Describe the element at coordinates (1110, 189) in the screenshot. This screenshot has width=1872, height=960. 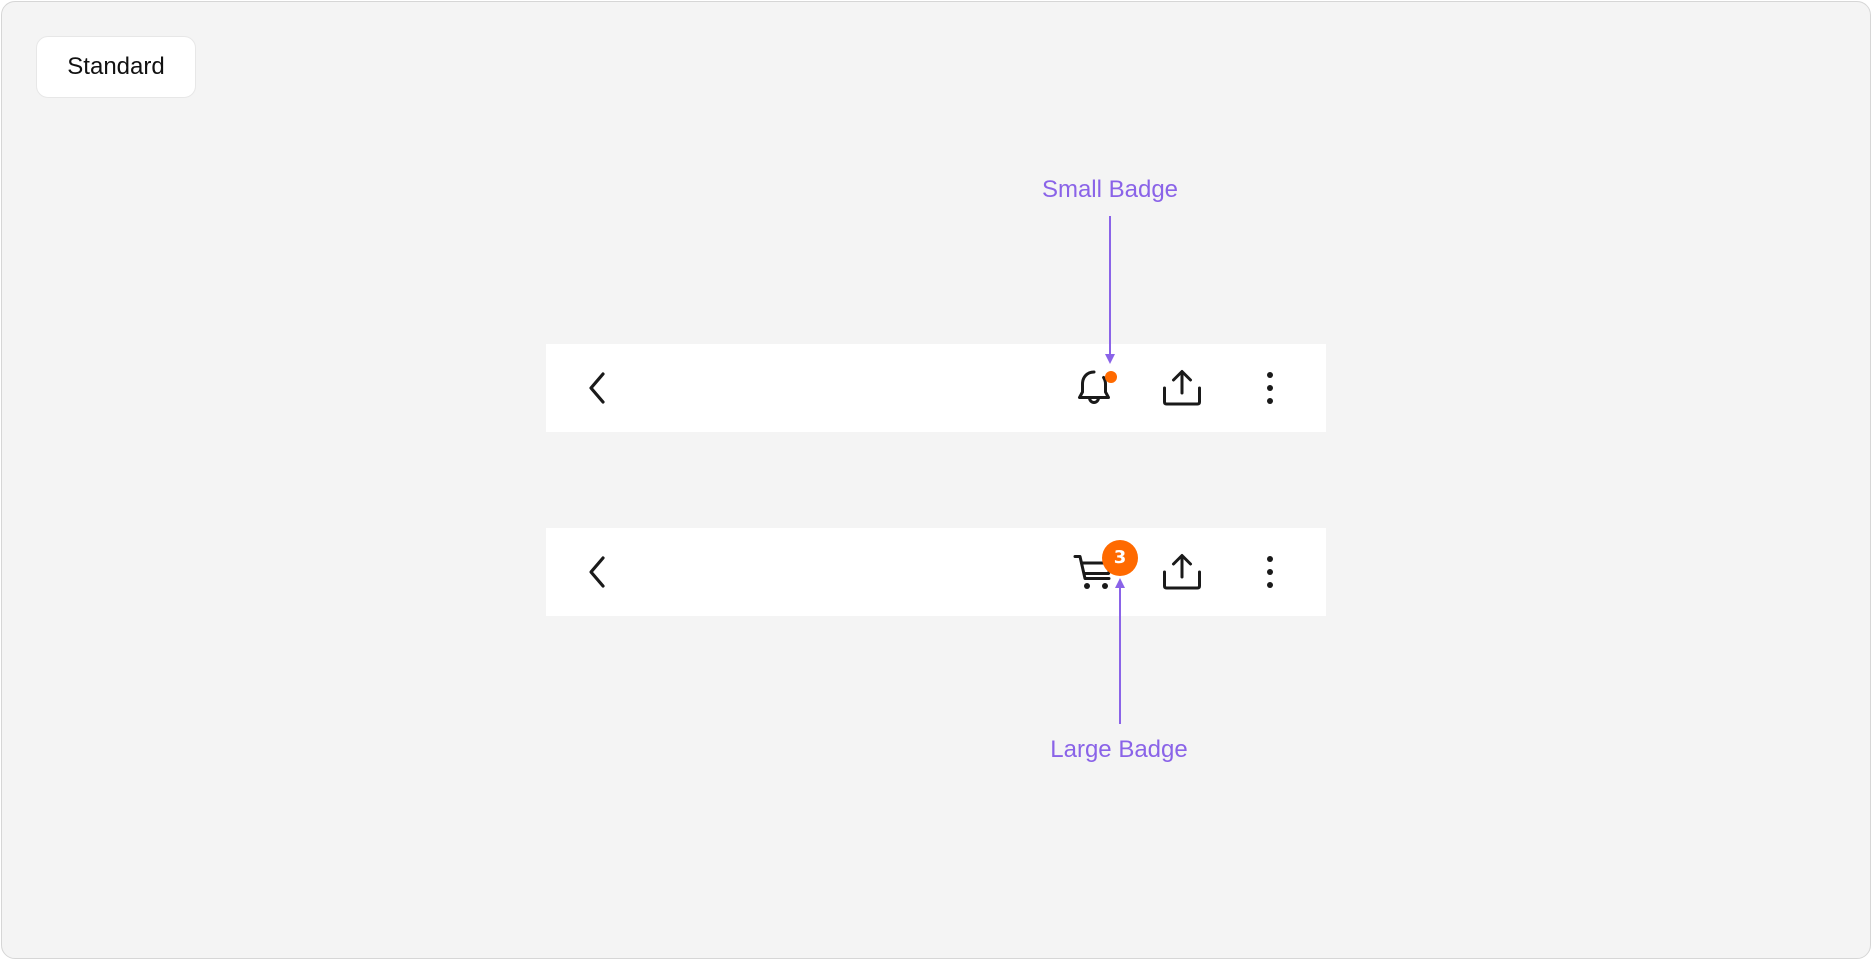
I see `small-badge-annotation: Small Badge` at that location.